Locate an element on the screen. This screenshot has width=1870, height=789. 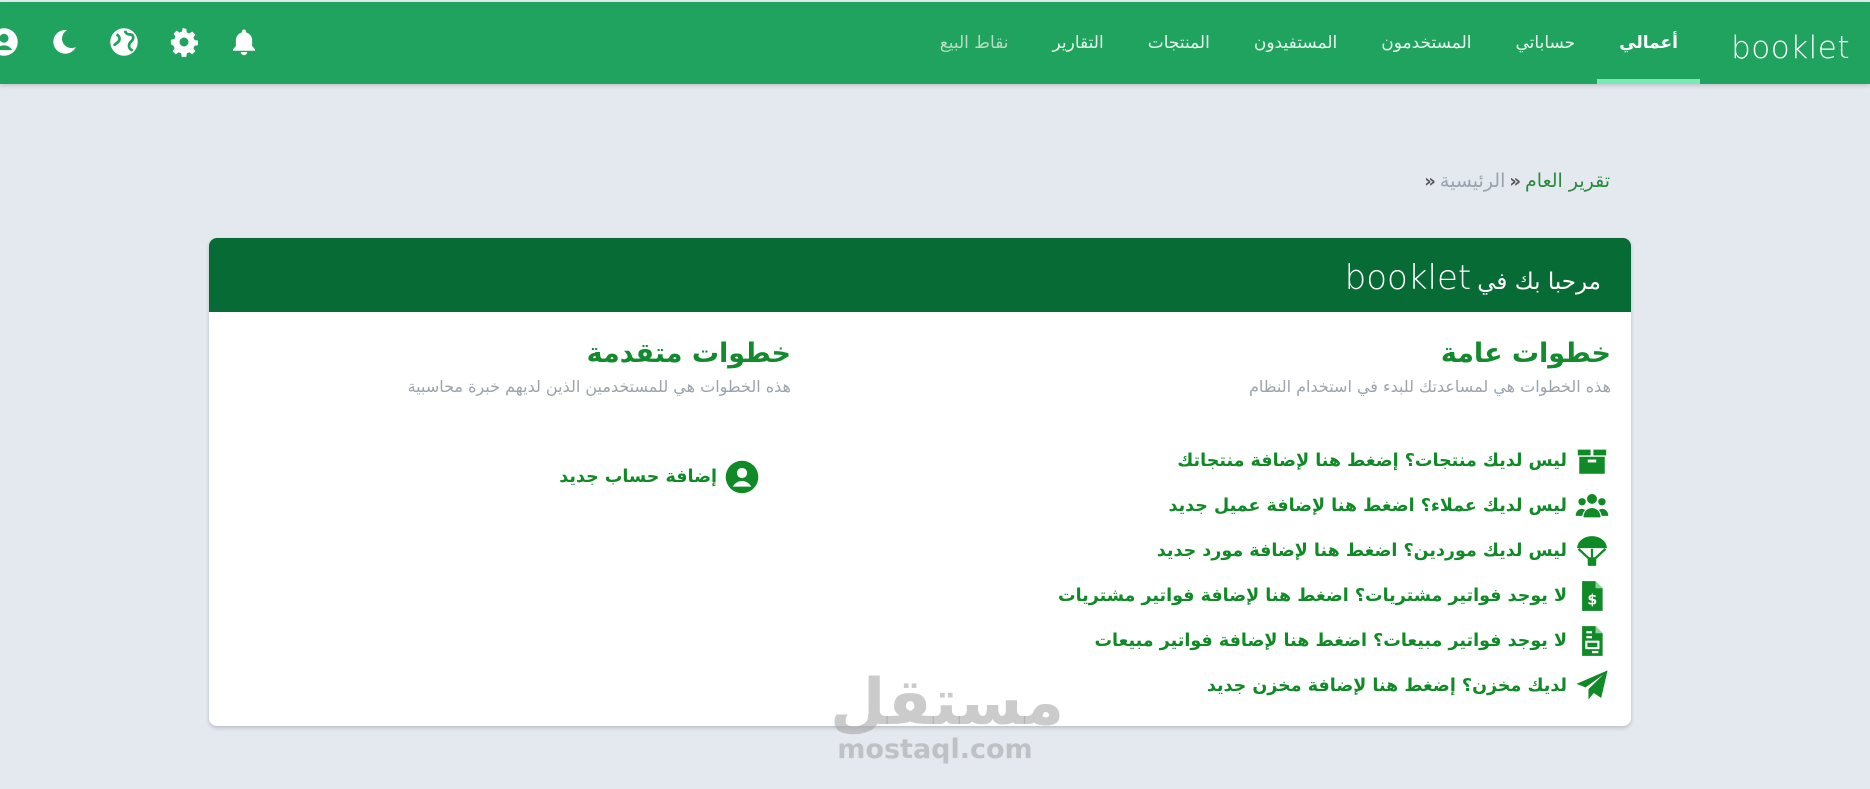
breadcrumb-home: الرئيسية is located at coordinates (1472, 181).